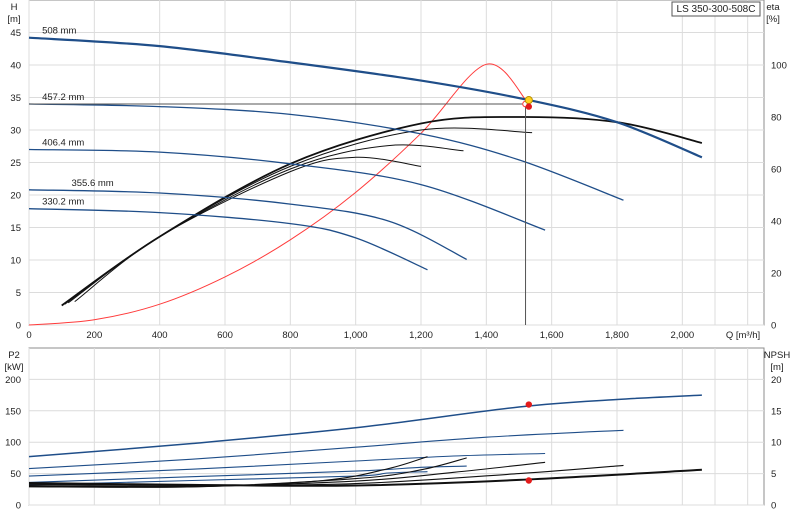 The image size is (800, 520). What do you see at coordinates (15, 33) in the screenshot?
I see `head-tick-label: 45` at bounding box center [15, 33].